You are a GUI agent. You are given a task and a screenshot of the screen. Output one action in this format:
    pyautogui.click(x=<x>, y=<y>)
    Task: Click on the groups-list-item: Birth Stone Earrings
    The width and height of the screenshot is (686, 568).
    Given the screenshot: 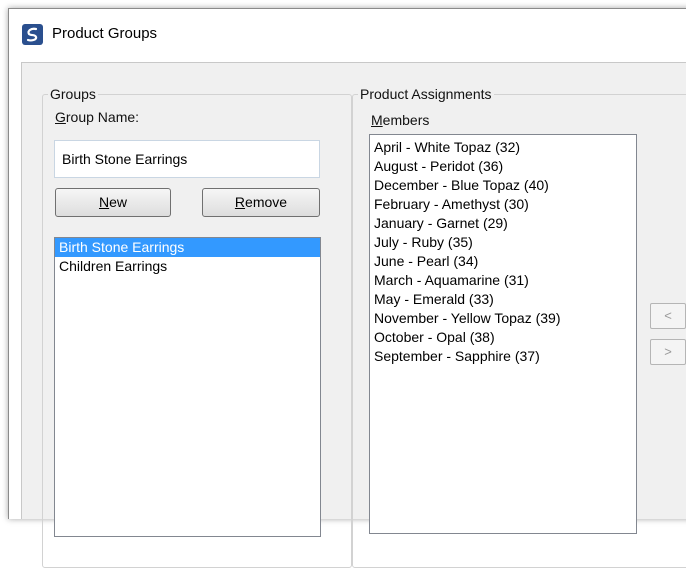 What is the action you would take?
    pyautogui.click(x=187, y=247)
    